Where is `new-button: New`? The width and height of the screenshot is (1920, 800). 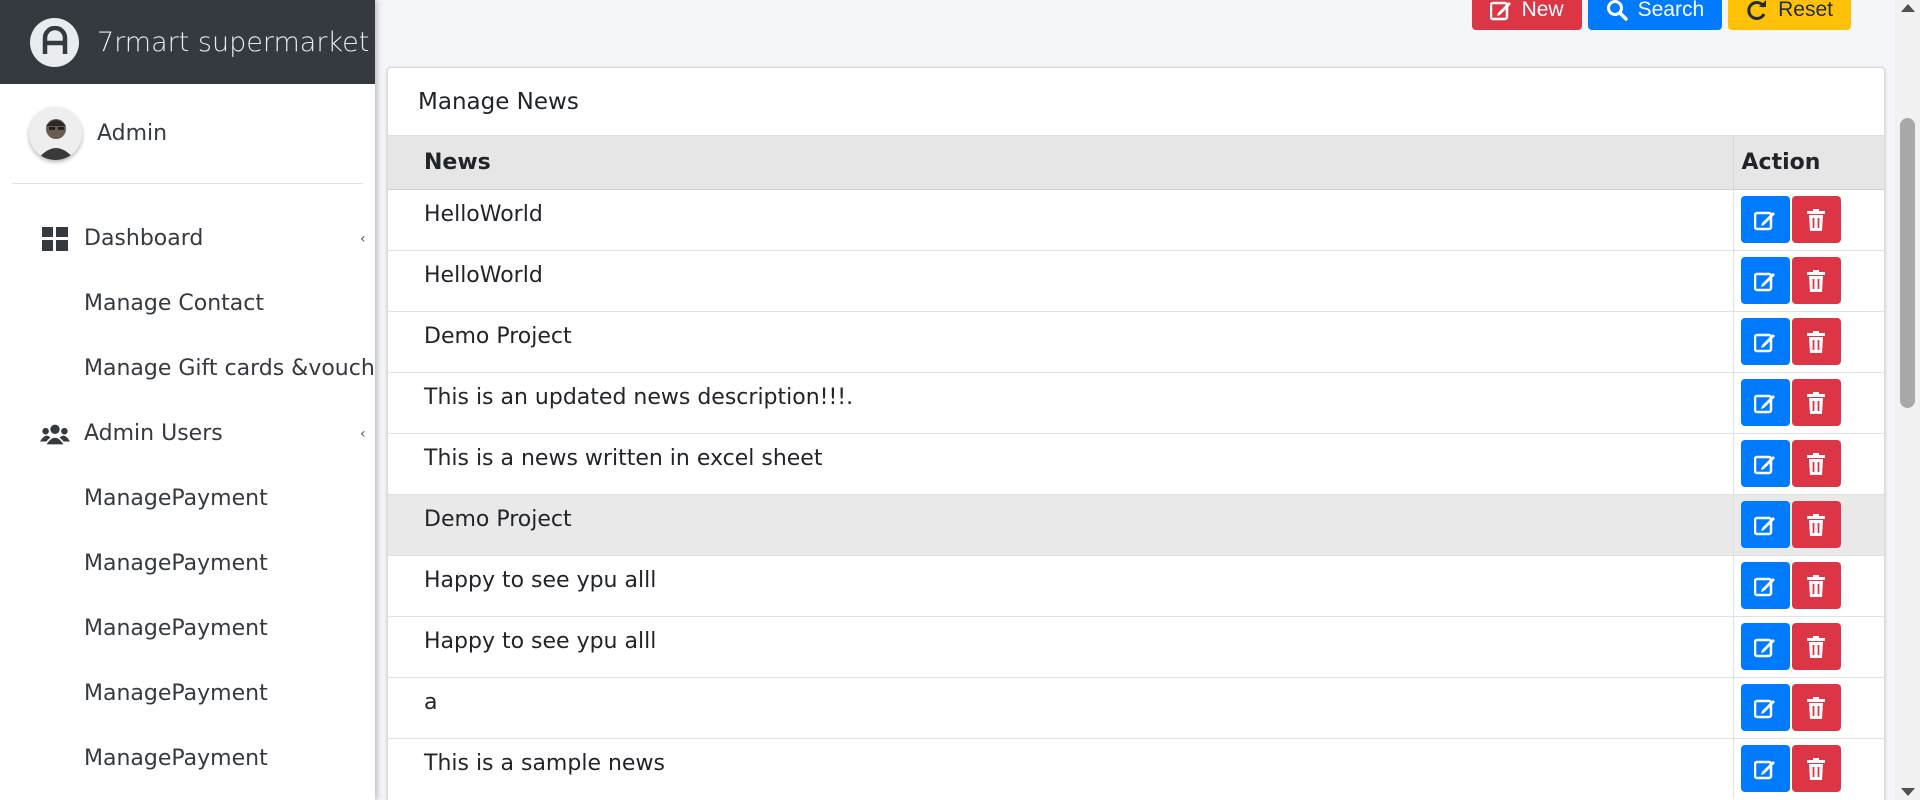 new-button: New is located at coordinates (1526, 15).